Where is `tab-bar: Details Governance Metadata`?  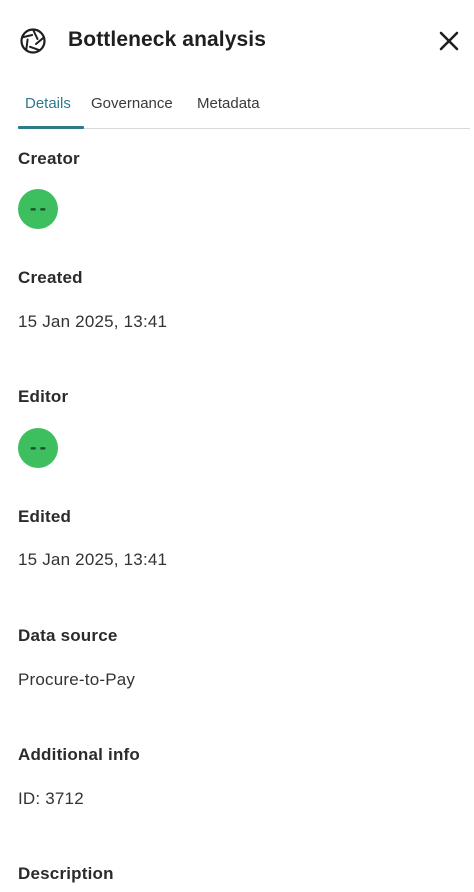
tab-bar: Details Governance Metadata is located at coordinates (237, 110).